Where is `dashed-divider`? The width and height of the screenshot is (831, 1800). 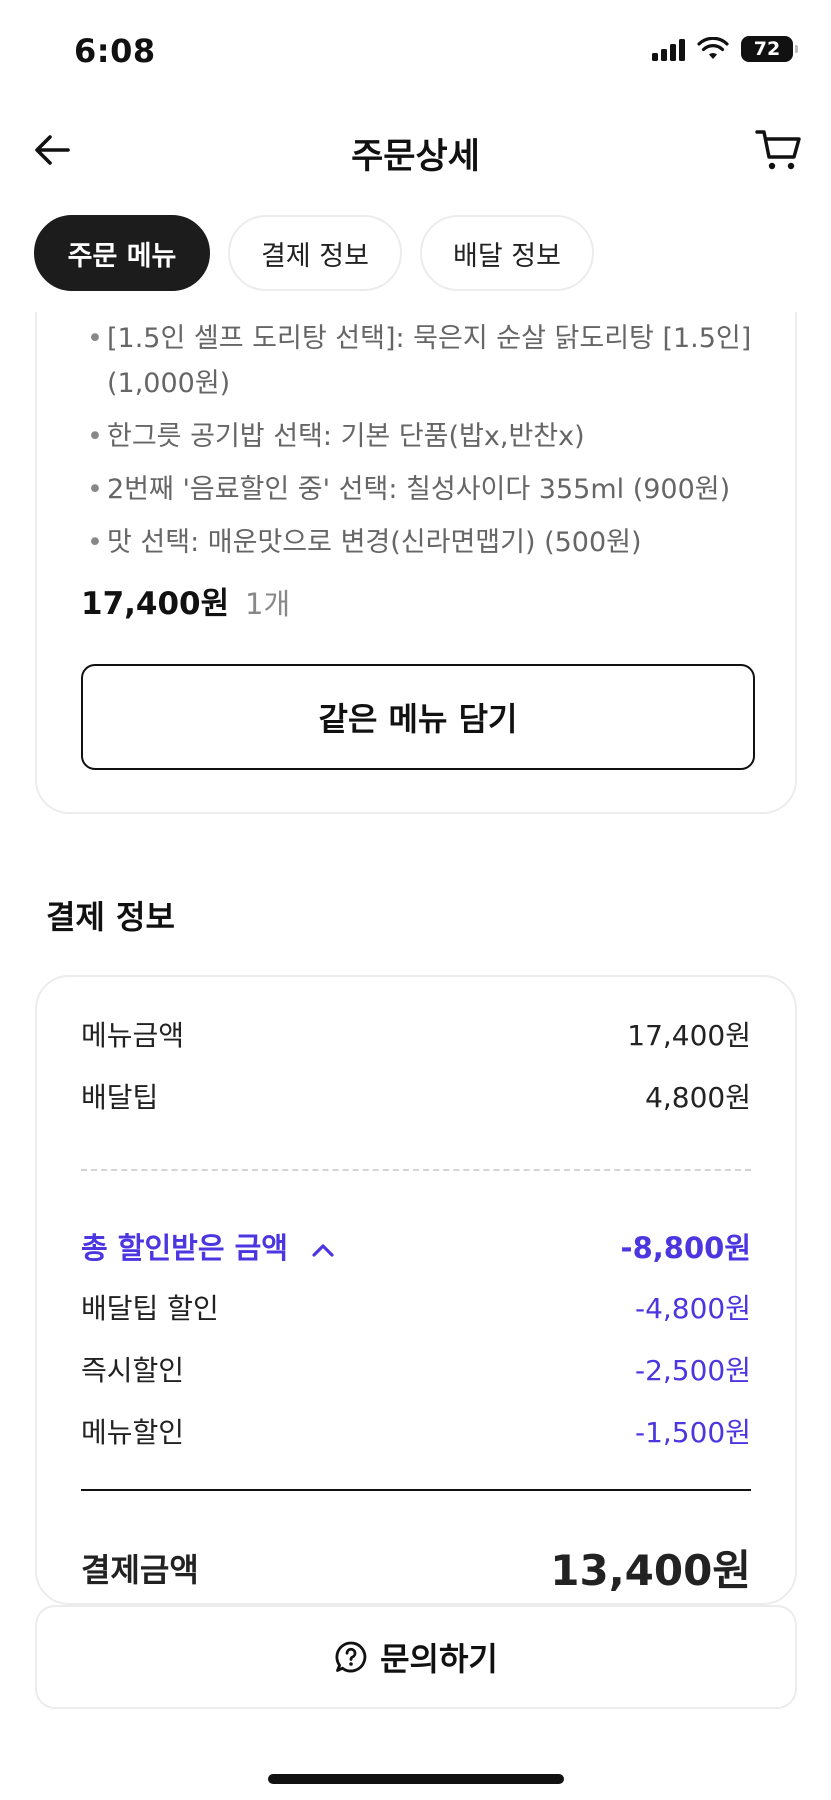 dashed-divider is located at coordinates (416, 1170).